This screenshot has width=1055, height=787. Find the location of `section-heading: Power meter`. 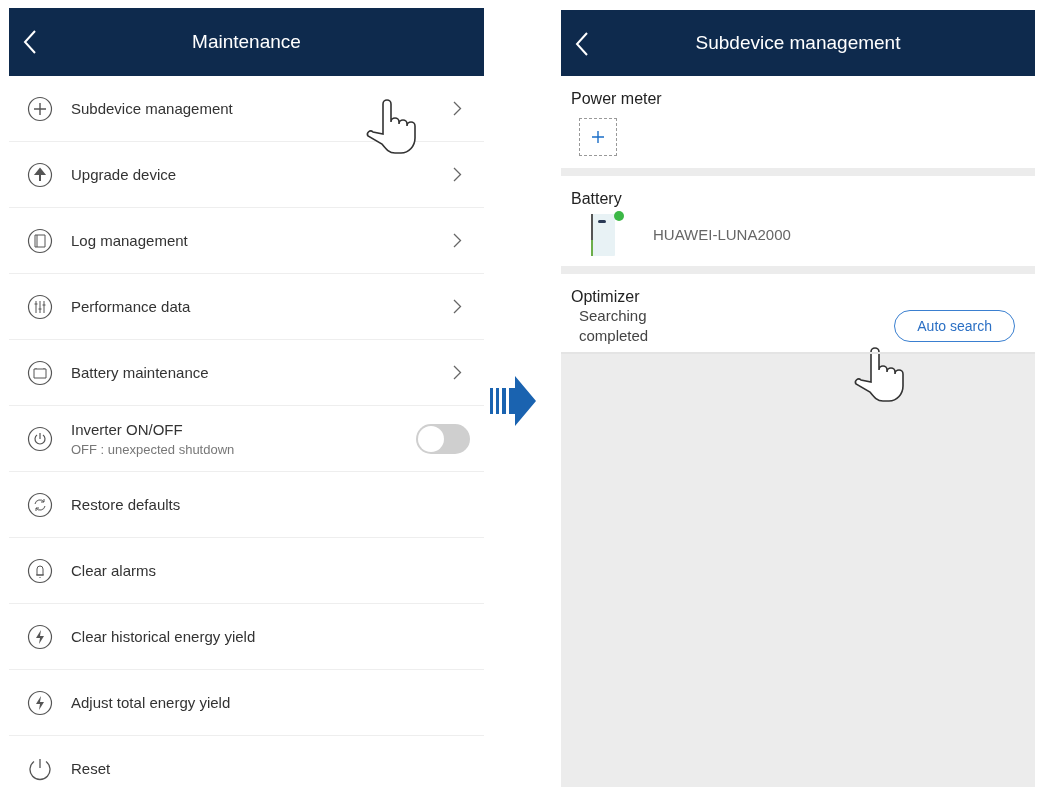

section-heading: Power meter is located at coordinates (617, 99).